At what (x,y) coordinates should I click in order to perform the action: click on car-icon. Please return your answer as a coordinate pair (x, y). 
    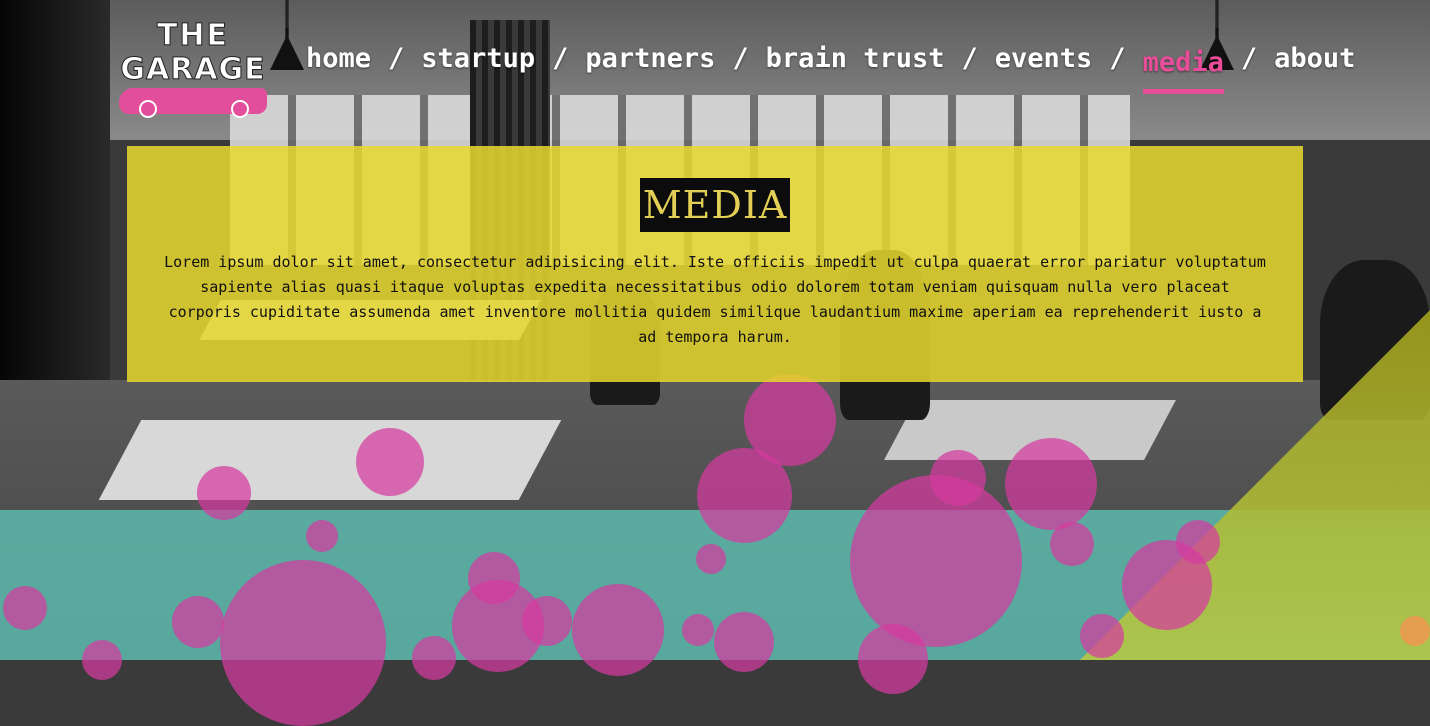
    Looking at the image, I should click on (193, 103).